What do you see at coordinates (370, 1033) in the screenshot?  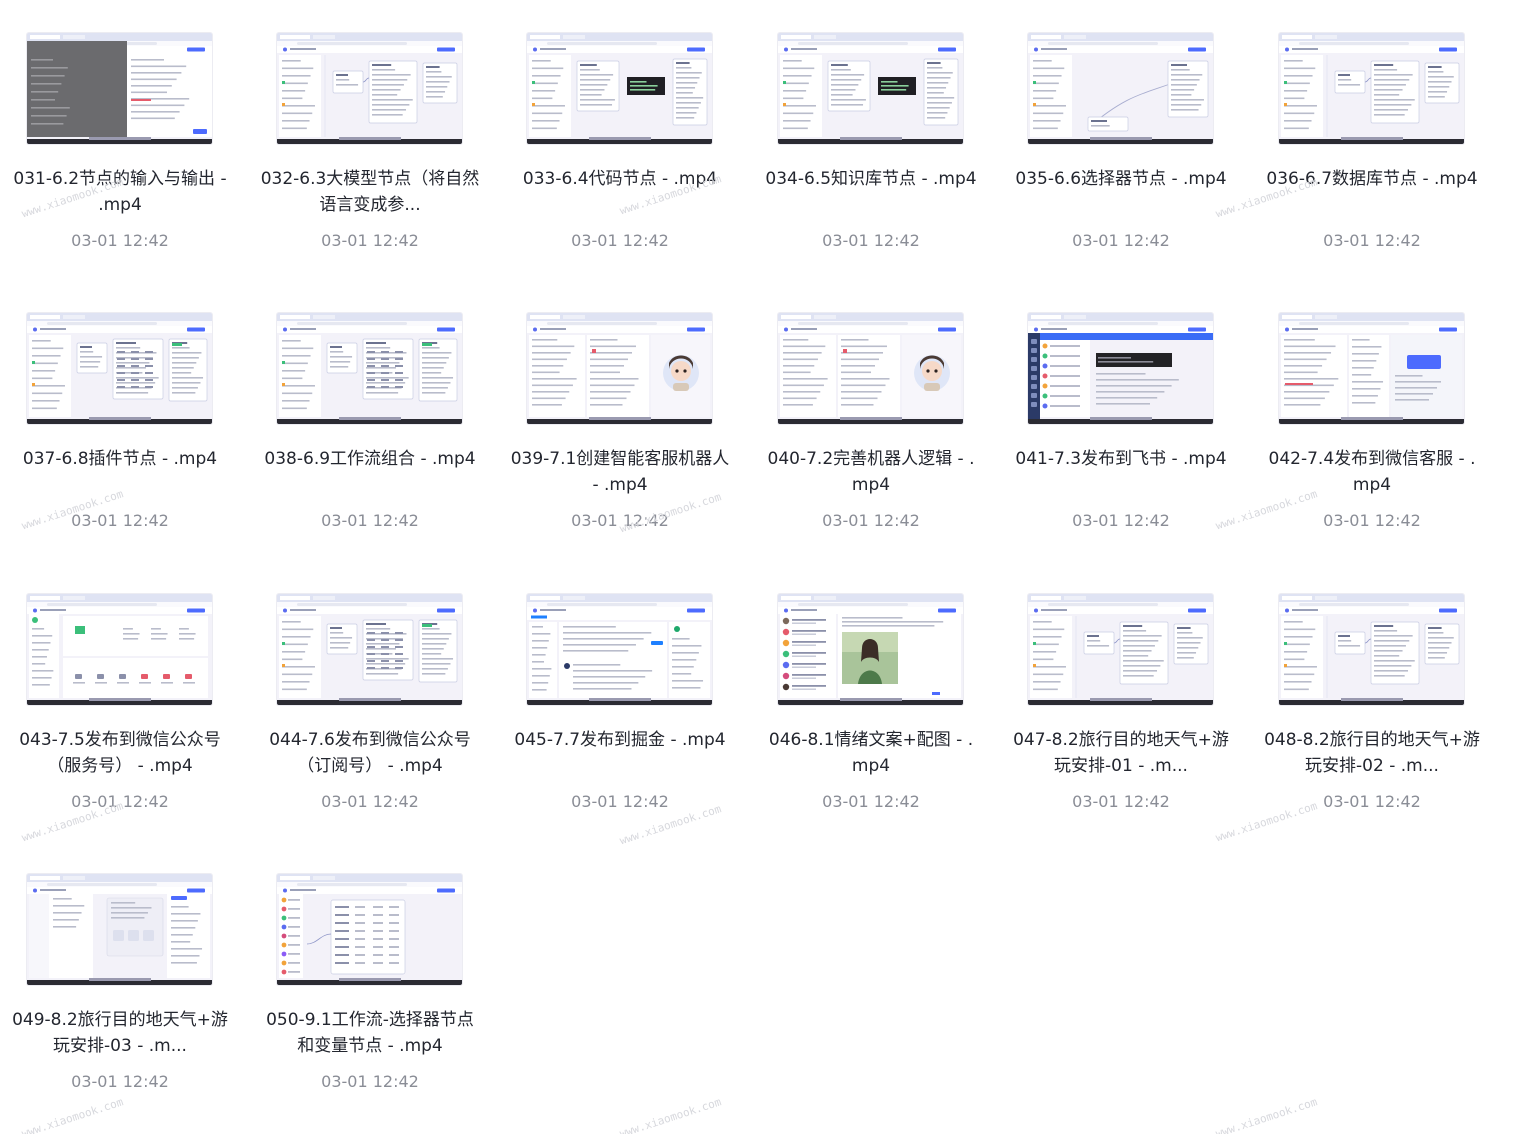 I see `file-name: 050-9.1工作流-选择器节点和变量节点 - .mp4` at bounding box center [370, 1033].